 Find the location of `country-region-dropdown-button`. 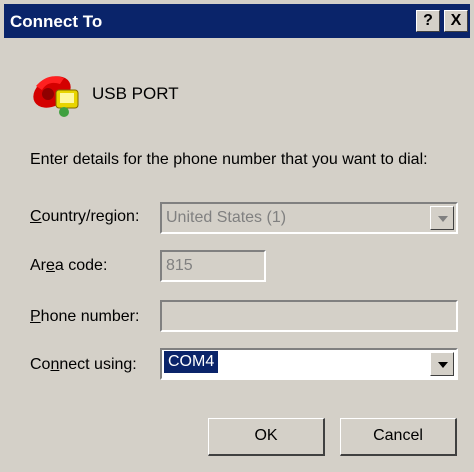

country-region-dropdown-button is located at coordinates (442, 218).